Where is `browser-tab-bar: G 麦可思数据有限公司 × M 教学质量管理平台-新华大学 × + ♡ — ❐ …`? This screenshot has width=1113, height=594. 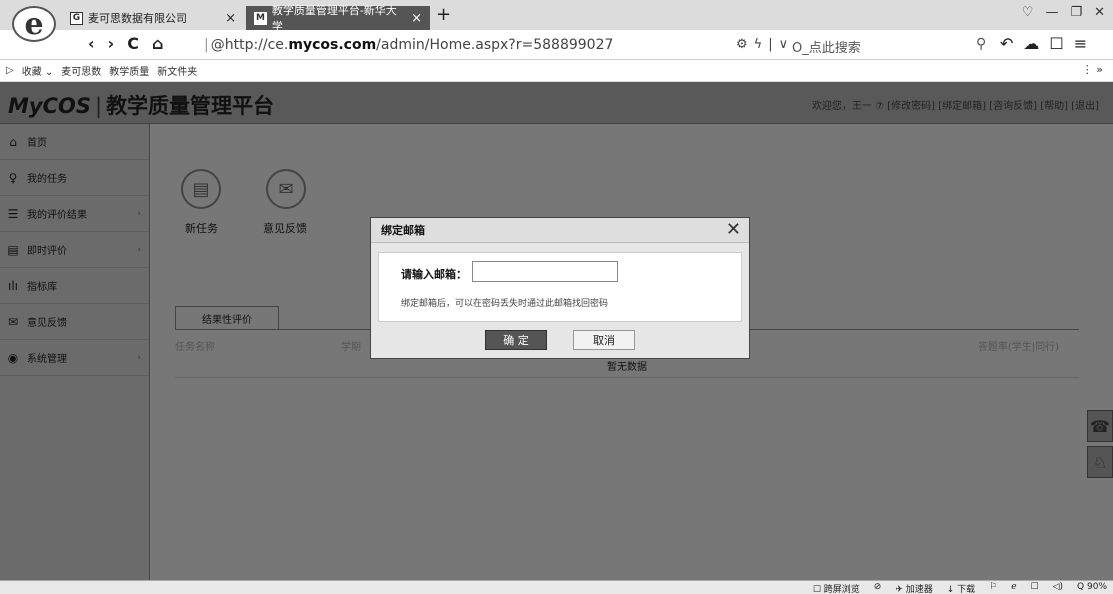
browser-tab-bar: G 麦可思数据有限公司 × M 教学质量管理平台-新华大学 × + ♡ — ❐ … is located at coordinates (556, 16).